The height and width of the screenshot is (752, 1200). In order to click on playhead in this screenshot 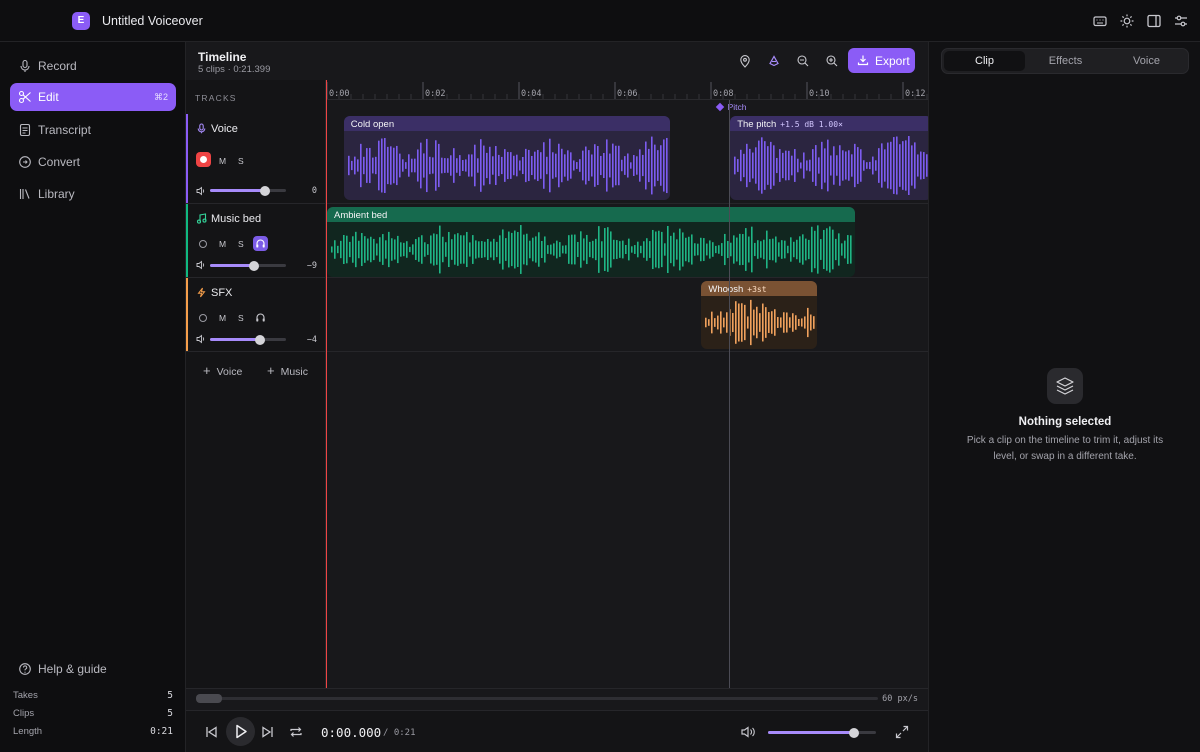, I will do `click(326, 384)`.